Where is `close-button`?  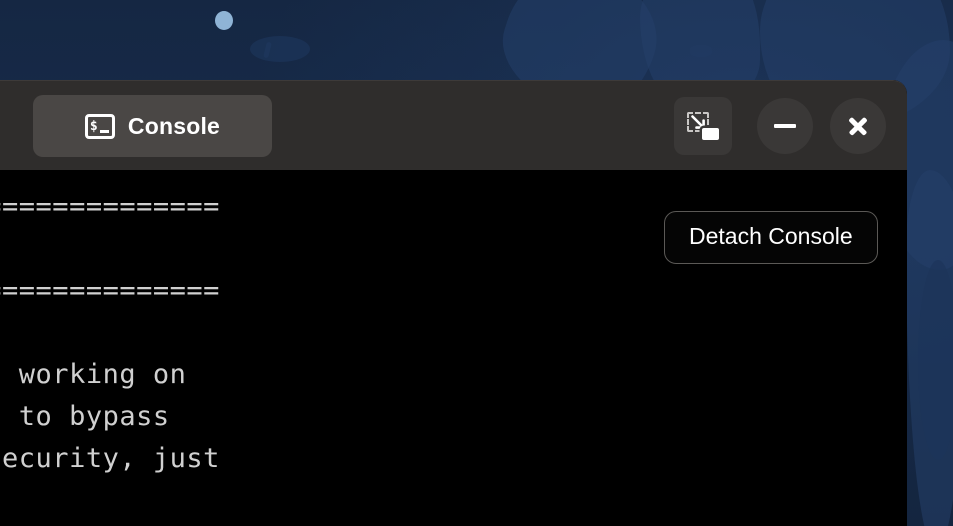
close-button is located at coordinates (858, 126).